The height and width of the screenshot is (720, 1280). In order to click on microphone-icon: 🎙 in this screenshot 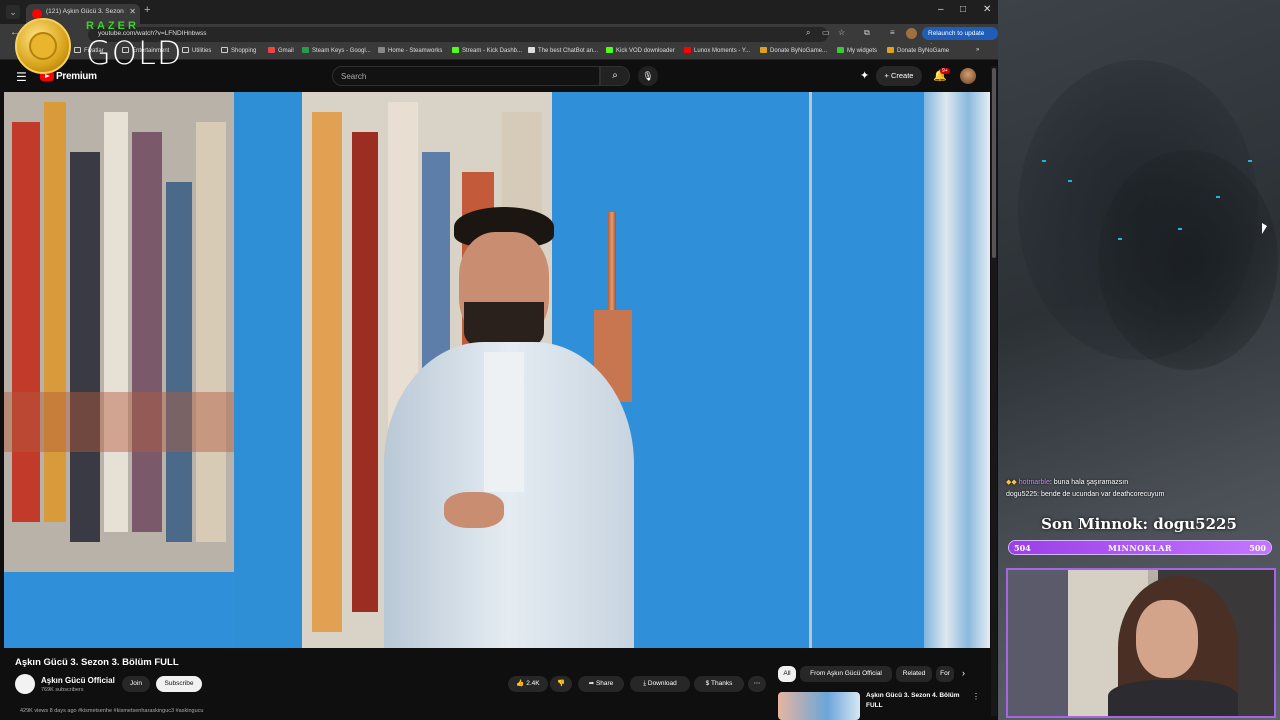, I will do `click(648, 76)`.